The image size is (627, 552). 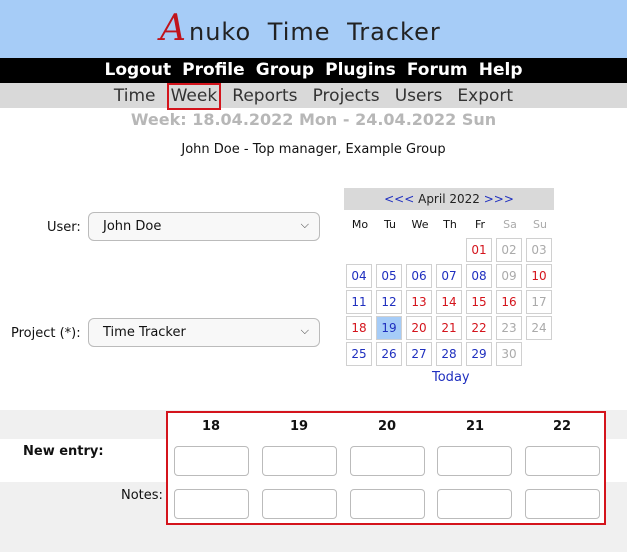 I want to click on calendar-weekday: Sa, so click(x=510, y=224).